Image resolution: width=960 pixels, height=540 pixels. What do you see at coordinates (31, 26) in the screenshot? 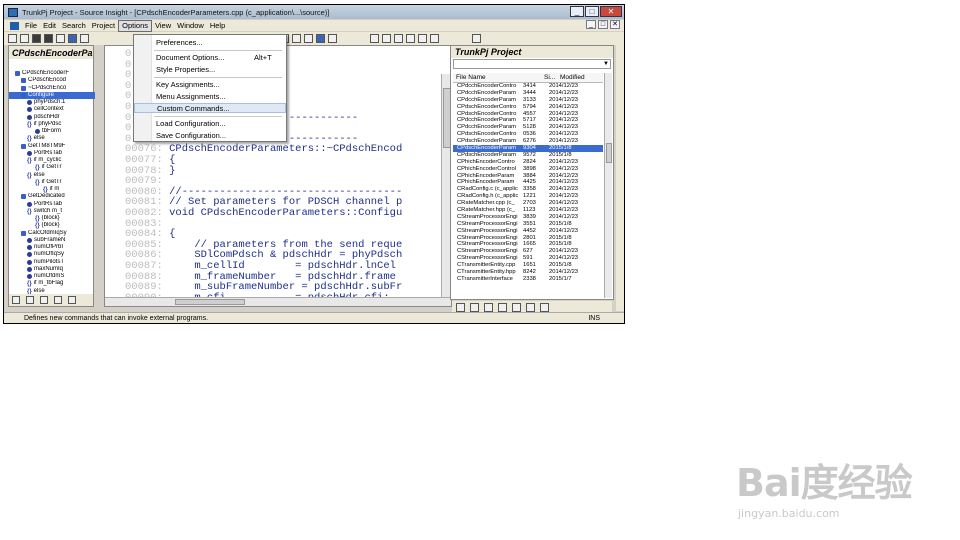
I see `menu-file: File` at bounding box center [31, 26].